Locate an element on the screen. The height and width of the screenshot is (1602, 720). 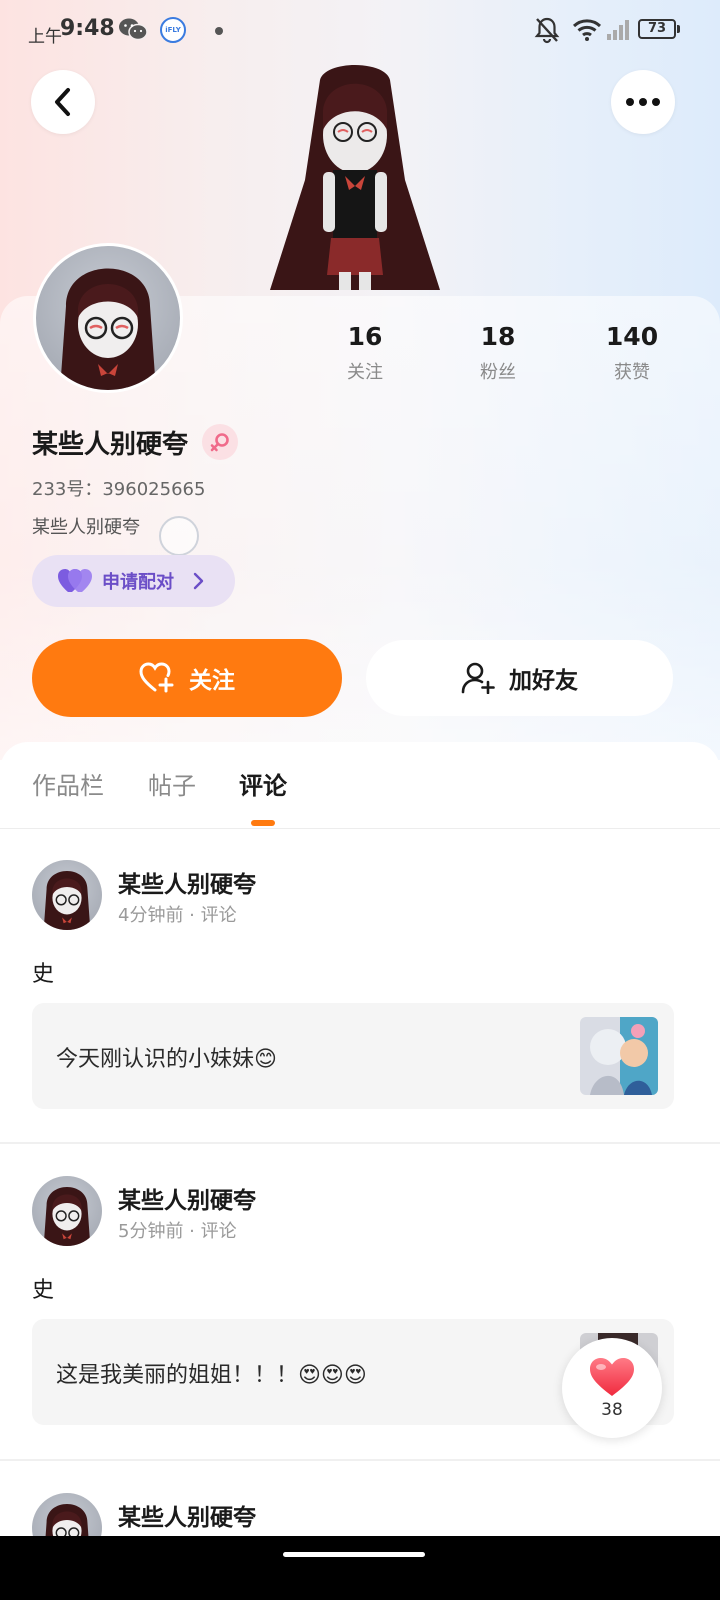
stat-value: 18 is located at coordinates (498, 336).